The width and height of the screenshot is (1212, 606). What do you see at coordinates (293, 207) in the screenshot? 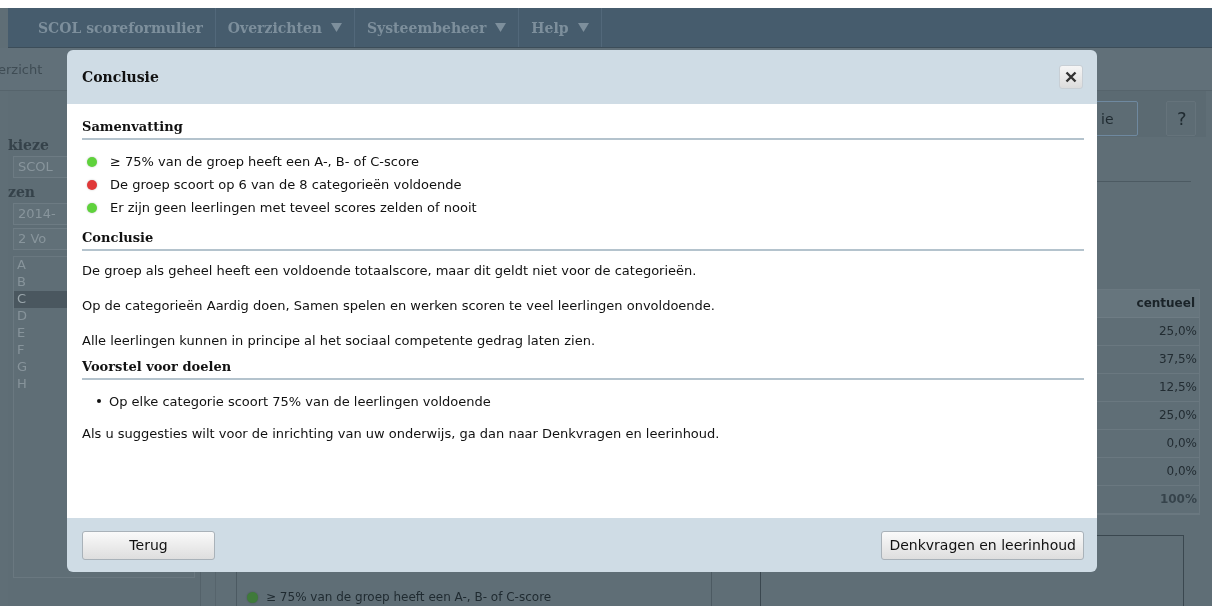
I see `status-text: Er zijn geen leerlingen met teveel scores zelden of nooit` at bounding box center [293, 207].